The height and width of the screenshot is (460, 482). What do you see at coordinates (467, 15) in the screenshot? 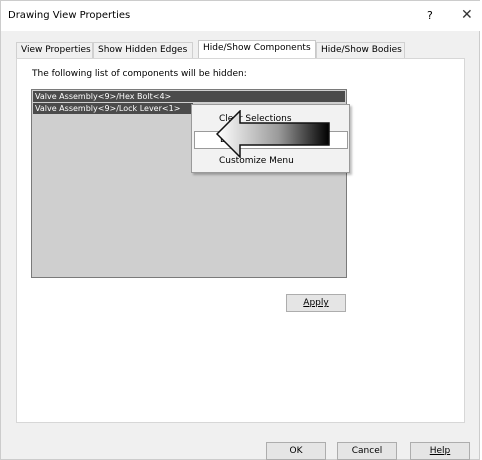
I see `close-icon: ✕` at bounding box center [467, 15].